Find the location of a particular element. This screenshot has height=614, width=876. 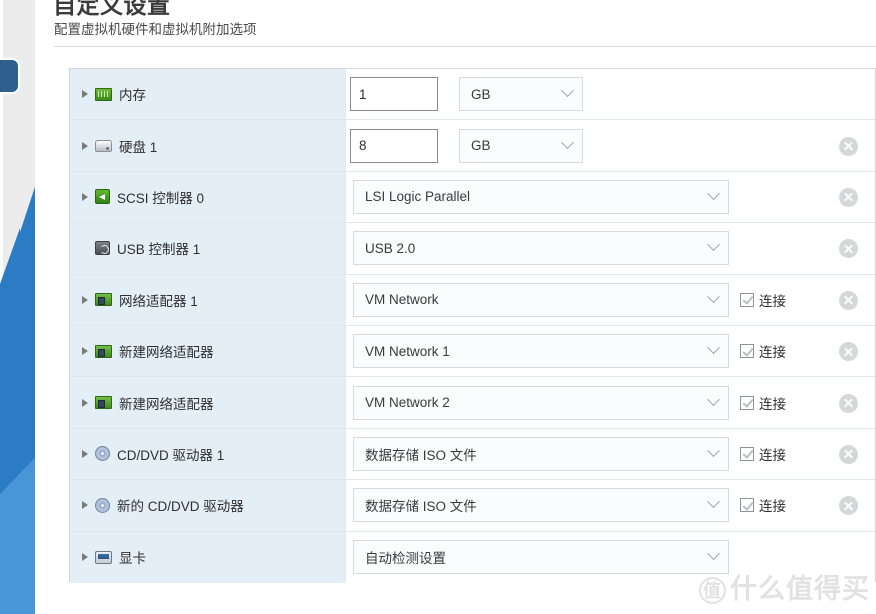

settings-row: 新建网络适配器 VM Network 2 连接 is located at coordinates (472, 403).